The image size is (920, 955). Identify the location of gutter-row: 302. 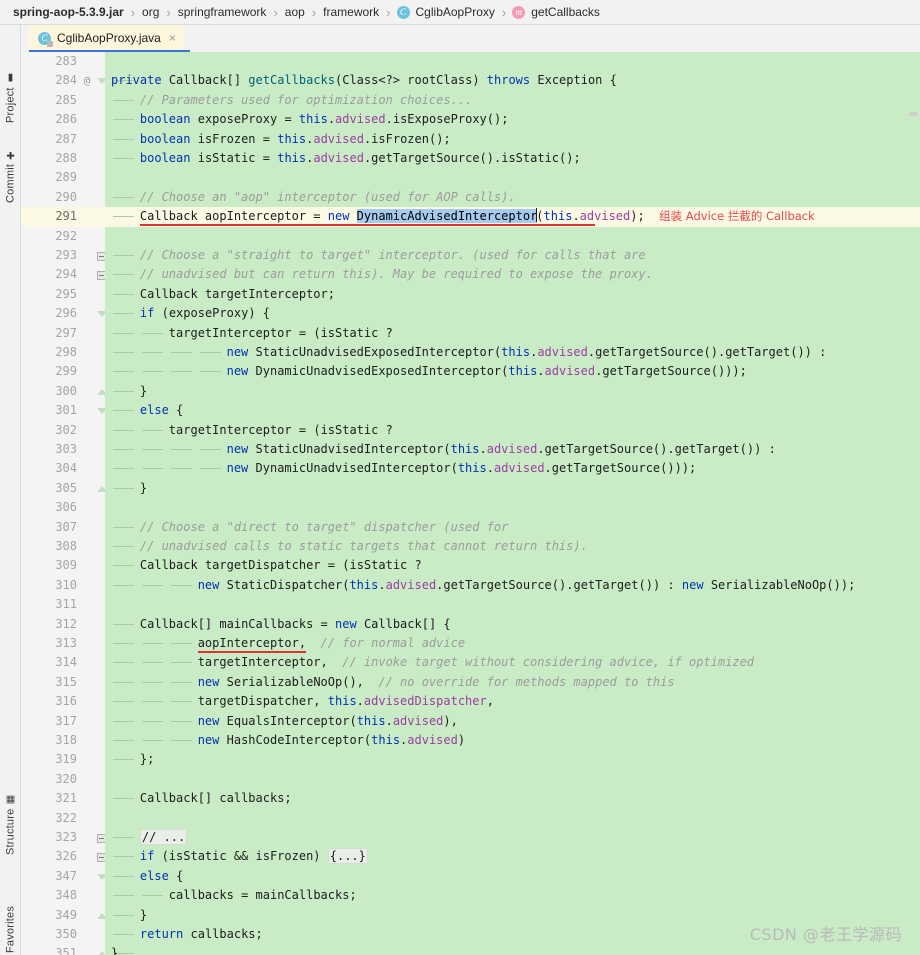
(63, 430).